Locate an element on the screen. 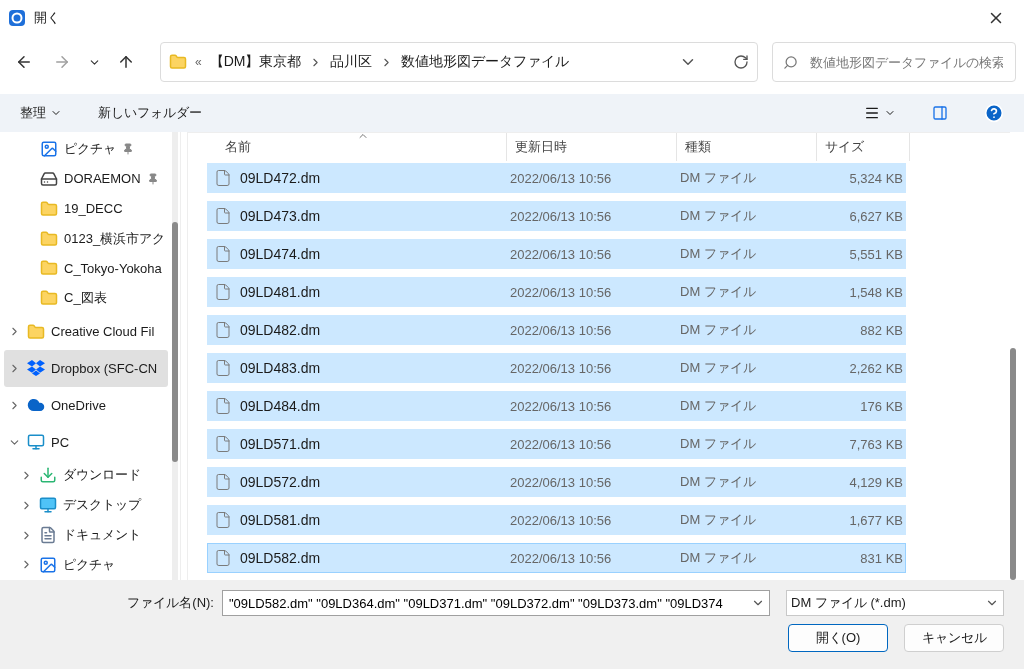 Image resolution: width=1024 pixels, height=669 pixels. column-header: サイズ is located at coordinates (863, 147).